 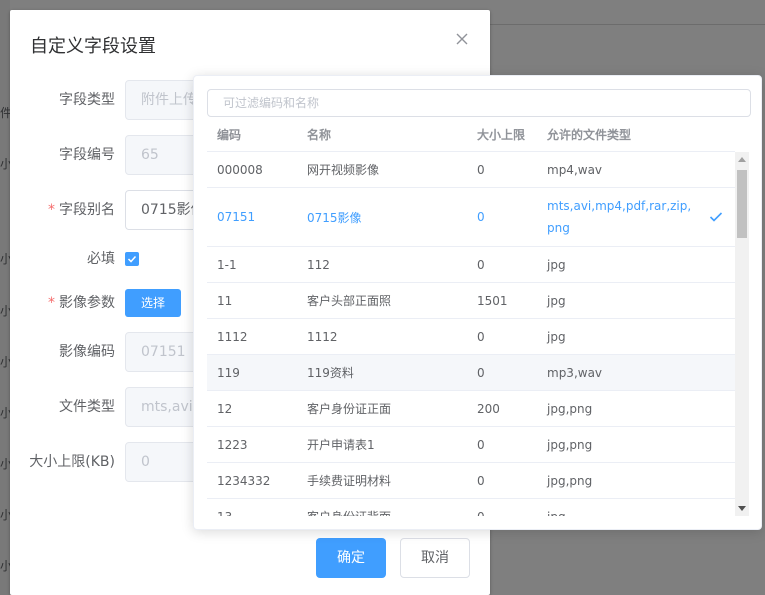 What do you see at coordinates (87, 210) in the screenshot?
I see `field-alias-label-text: 字段别名` at bounding box center [87, 210].